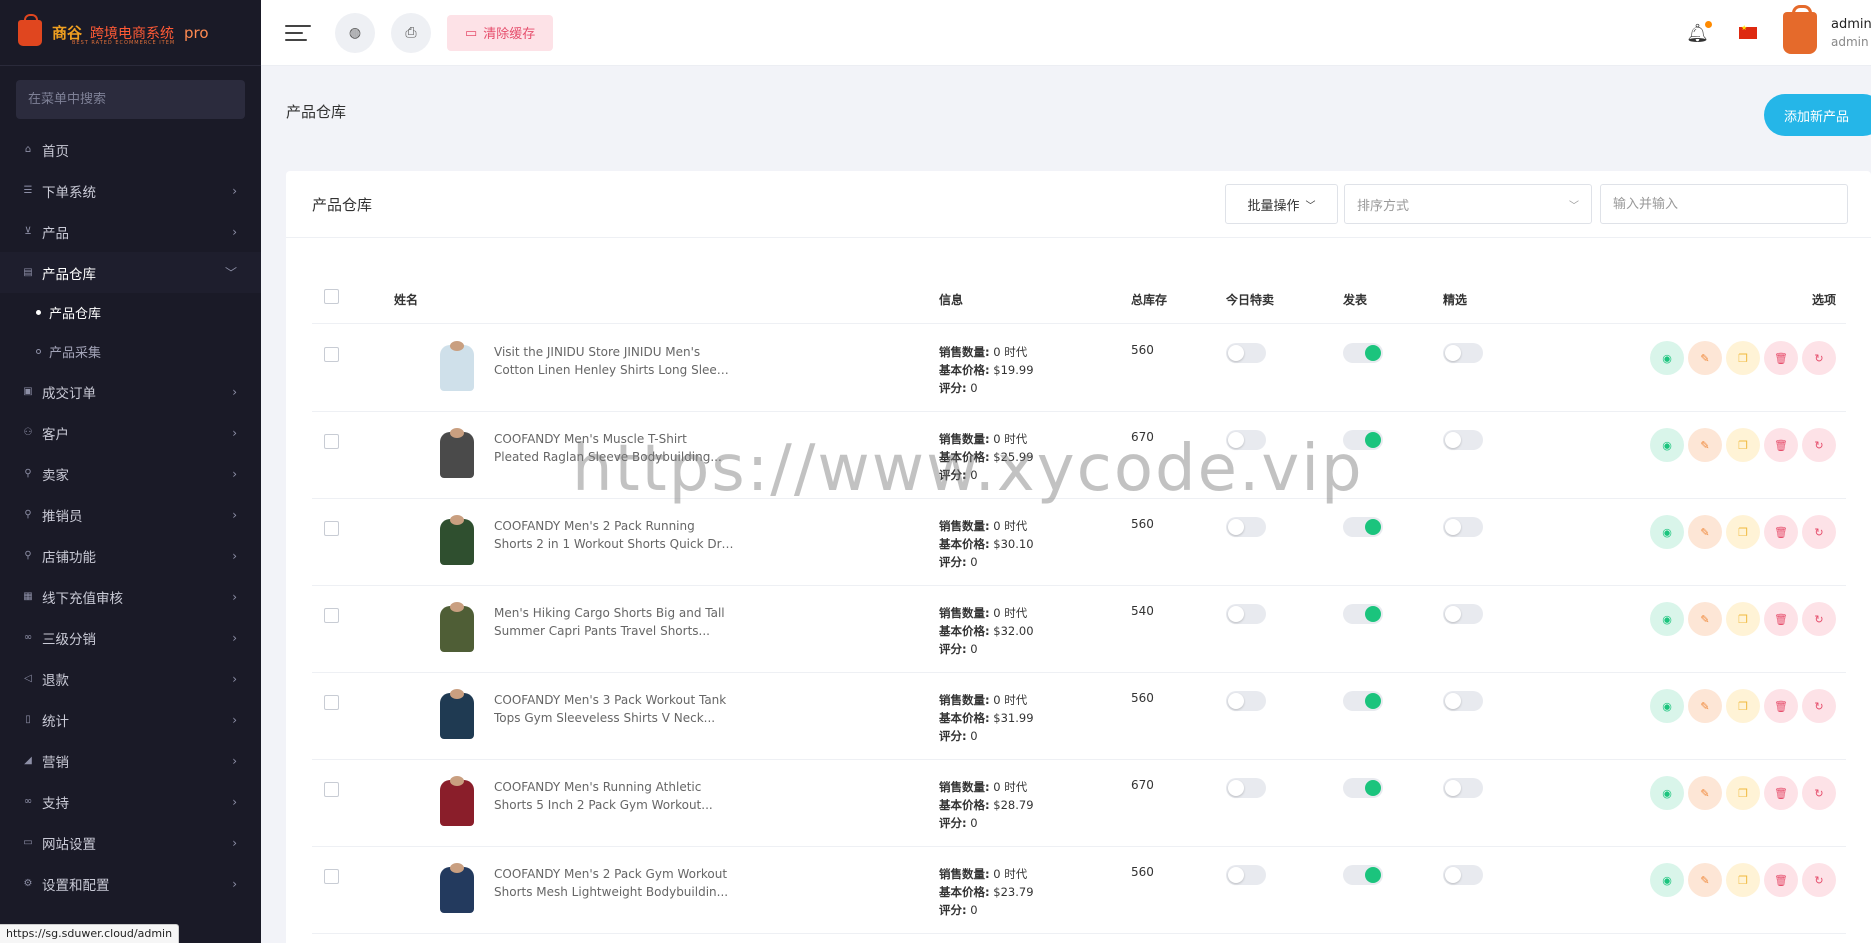 Image resolution: width=1871 pixels, height=943 pixels. What do you see at coordinates (130, 596) in the screenshot?
I see `sidebar-item-9: ▦ 线下充值审核 ›` at bounding box center [130, 596].